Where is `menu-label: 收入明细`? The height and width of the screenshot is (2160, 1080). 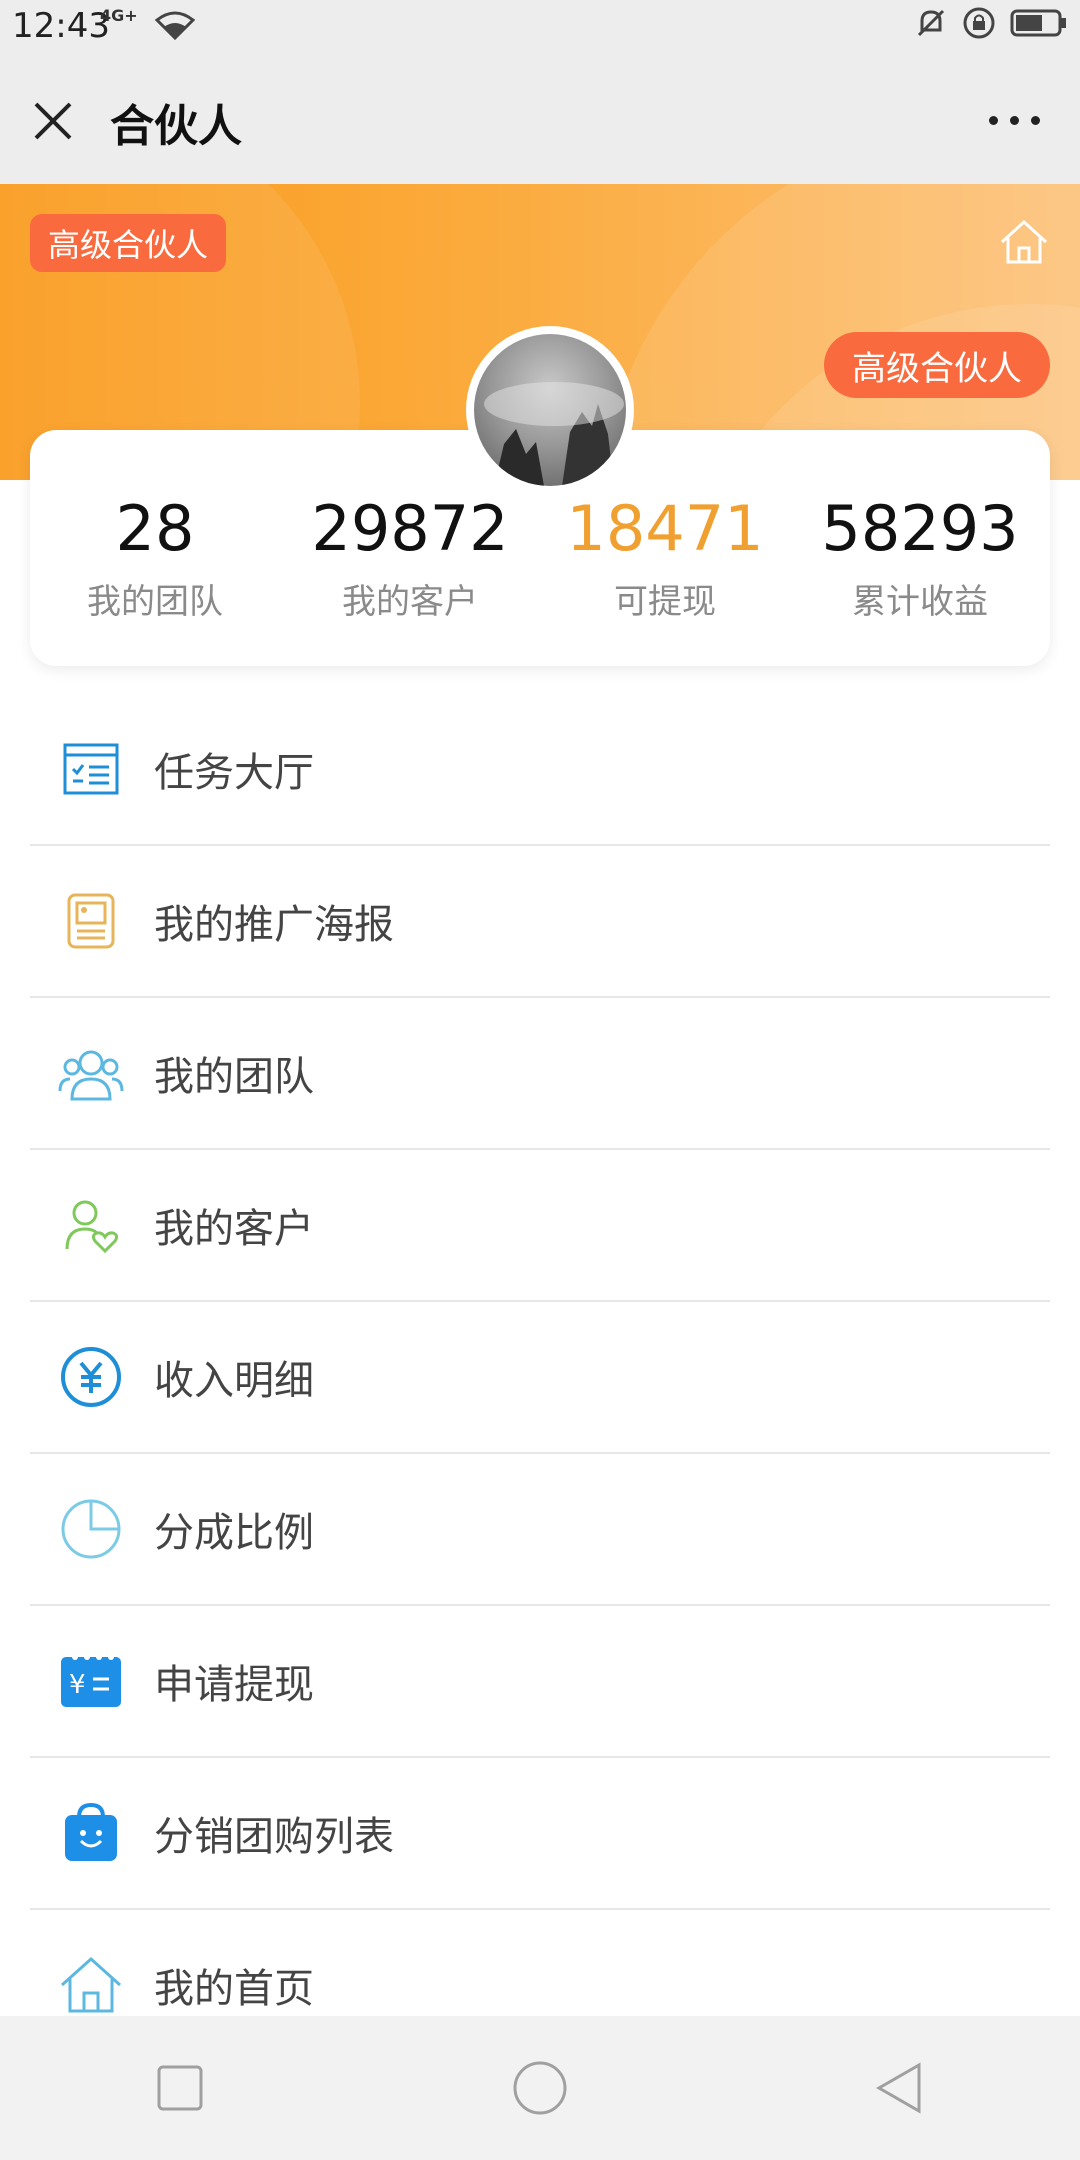
menu-label: 收入明细 is located at coordinates (234, 1381).